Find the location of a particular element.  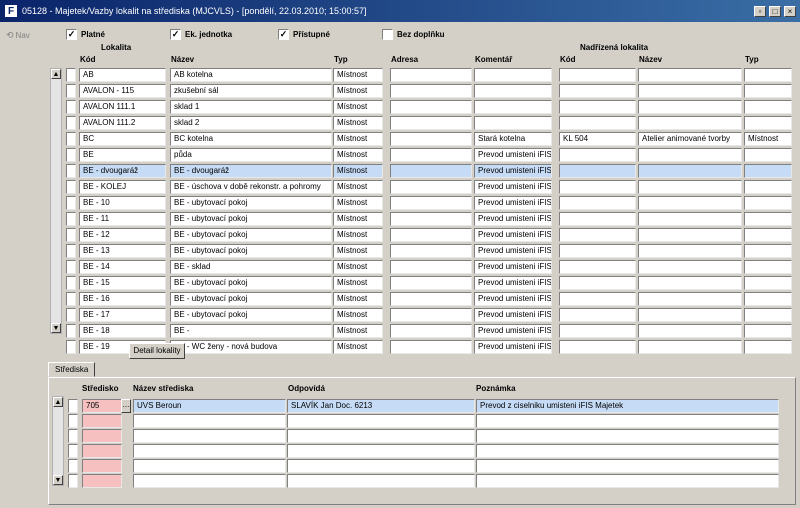

cell-kod: BE - KOLEJ is located at coordinates (122, 187).